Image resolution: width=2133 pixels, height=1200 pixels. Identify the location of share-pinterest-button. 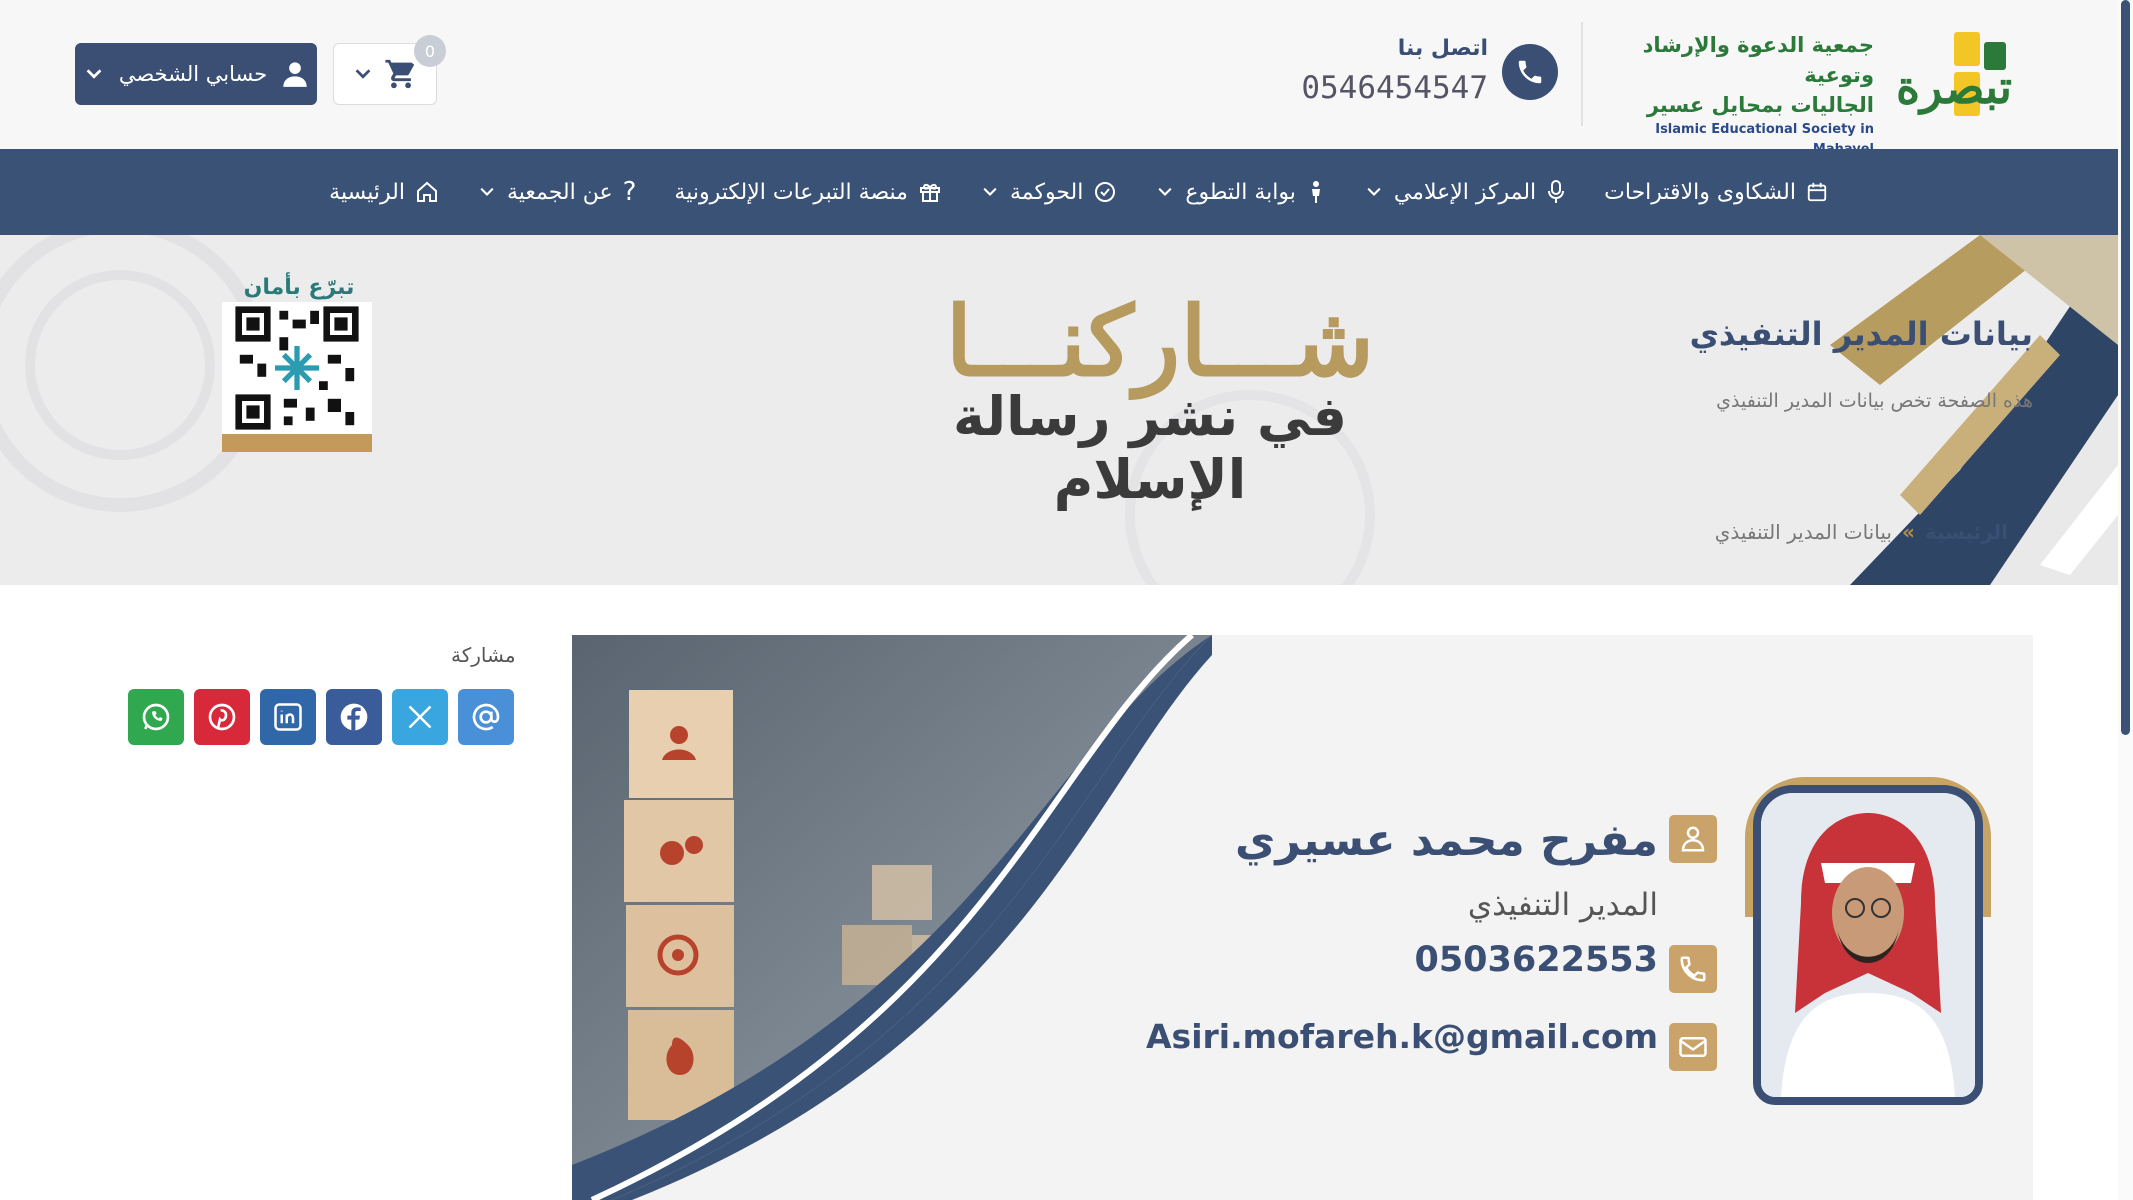
(222, 717).